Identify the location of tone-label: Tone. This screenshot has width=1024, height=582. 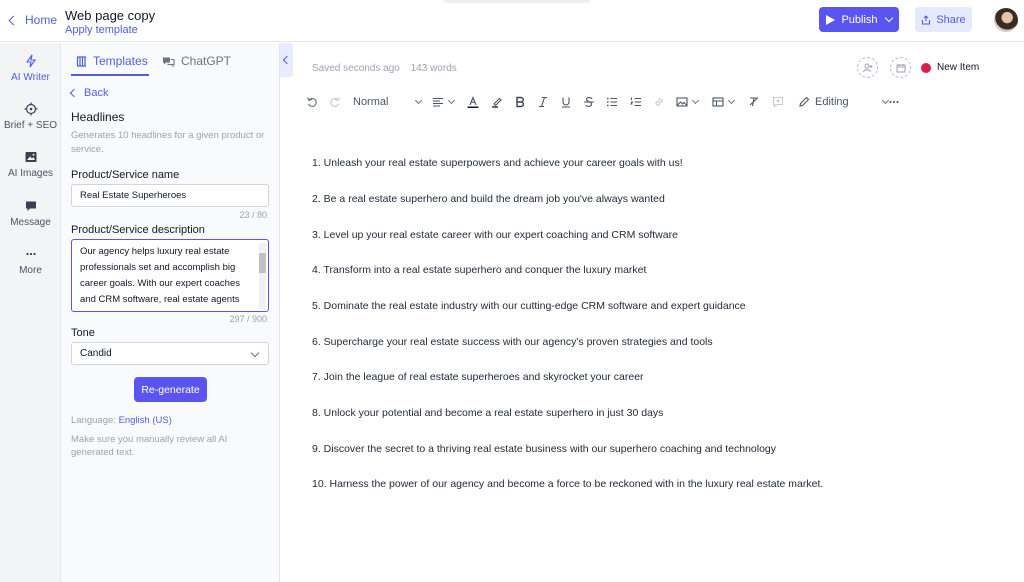
(83, 333).